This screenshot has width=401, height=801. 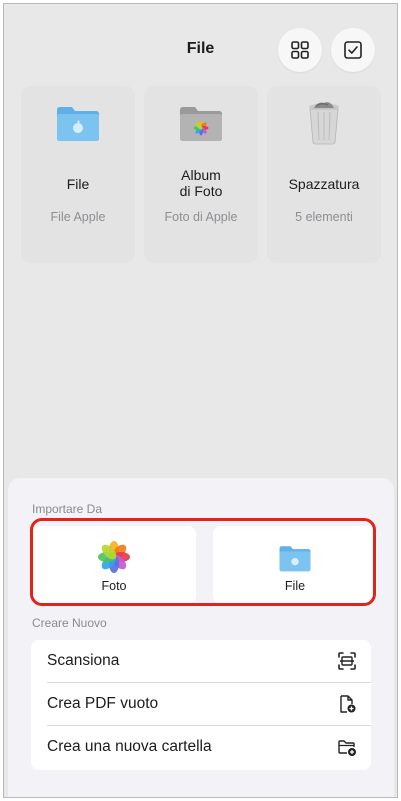 What do you see at coordinates (114, 586) in the screenshot?
I see `import-option-label: Foto` at bounding box center [114, 586].